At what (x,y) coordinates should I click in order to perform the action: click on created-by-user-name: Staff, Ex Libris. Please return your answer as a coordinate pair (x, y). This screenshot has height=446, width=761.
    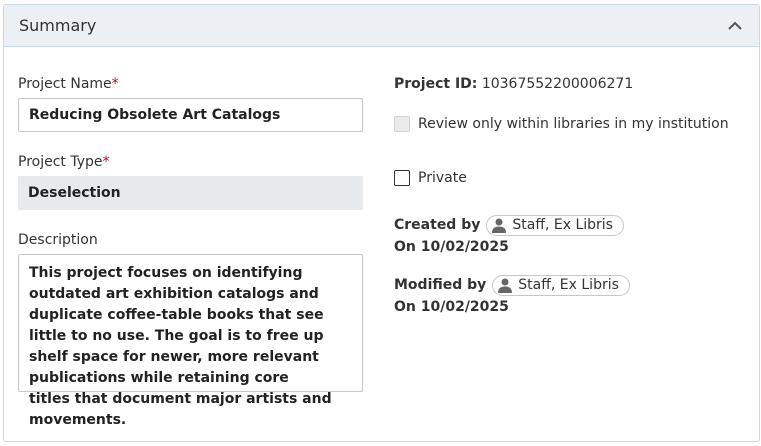
    Looking at the image, I should click on (562, 225).